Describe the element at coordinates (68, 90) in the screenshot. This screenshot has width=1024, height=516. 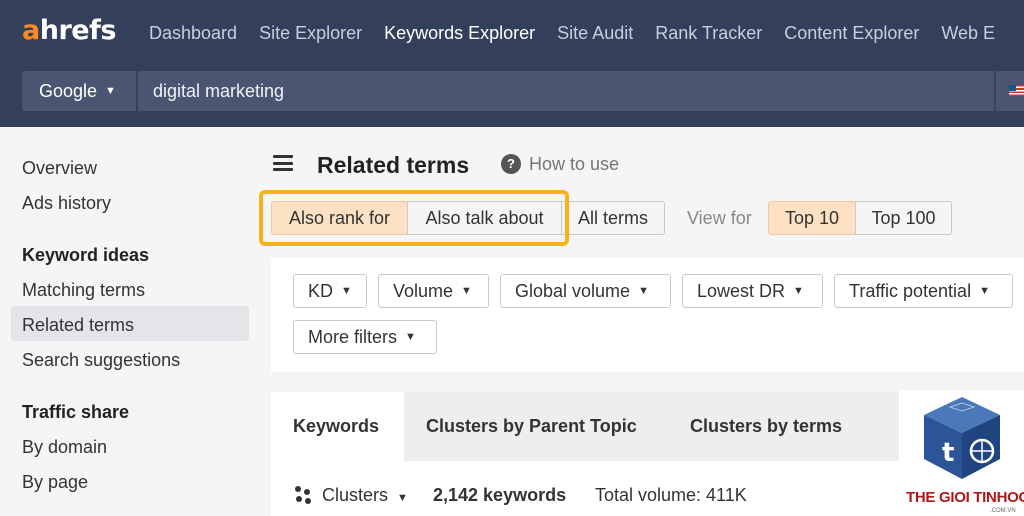
I see `search-engine-label: Google` at that location.